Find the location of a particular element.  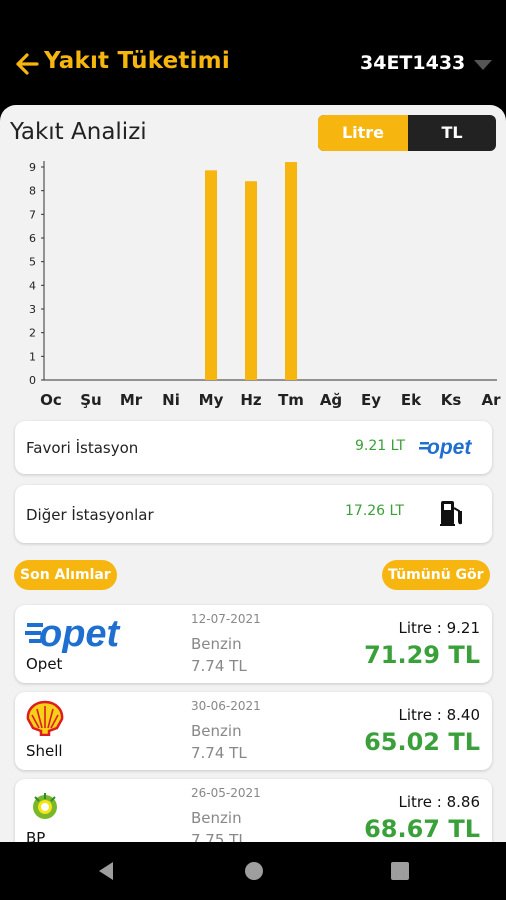

bp-logo is located at coordinates (45, 806).